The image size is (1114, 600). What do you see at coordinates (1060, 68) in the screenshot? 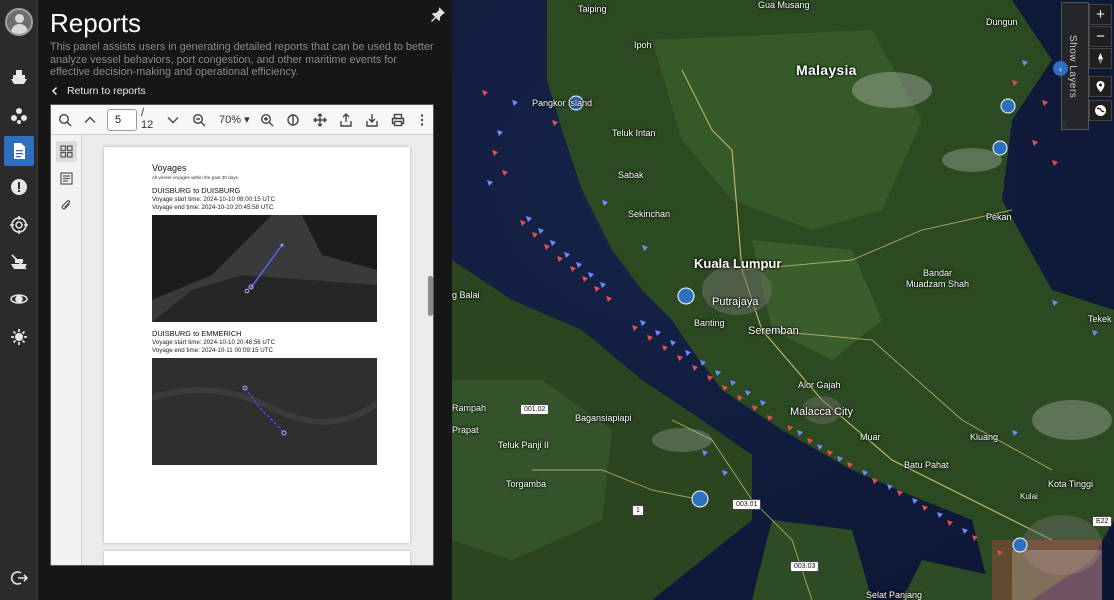
I see `chevron-left-icon: ‹` at bounding box center [1060, 68].